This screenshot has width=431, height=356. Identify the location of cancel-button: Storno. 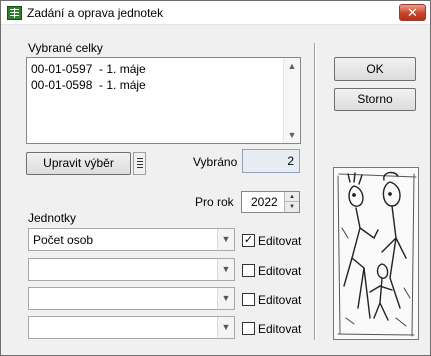
(375, 99).